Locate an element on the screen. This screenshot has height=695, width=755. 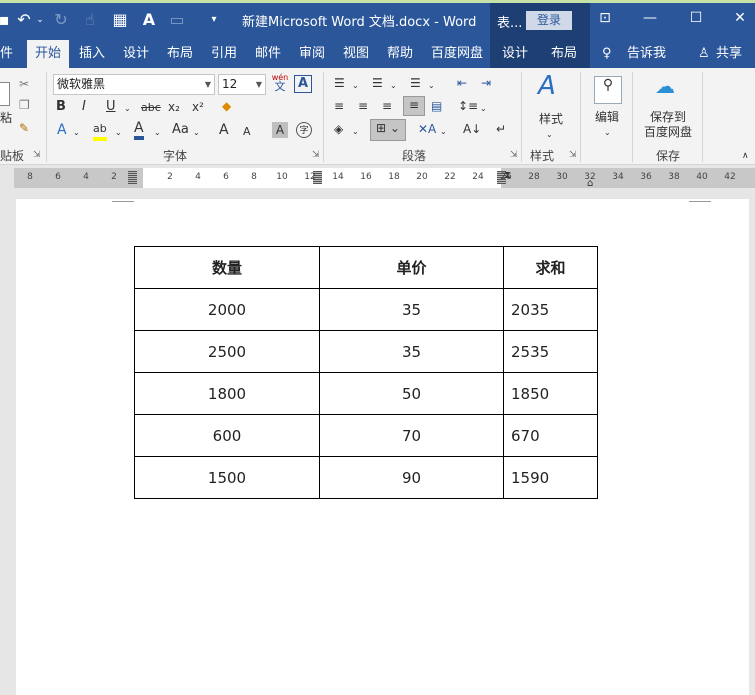
paste-icon is located at coordinates (5, 94).